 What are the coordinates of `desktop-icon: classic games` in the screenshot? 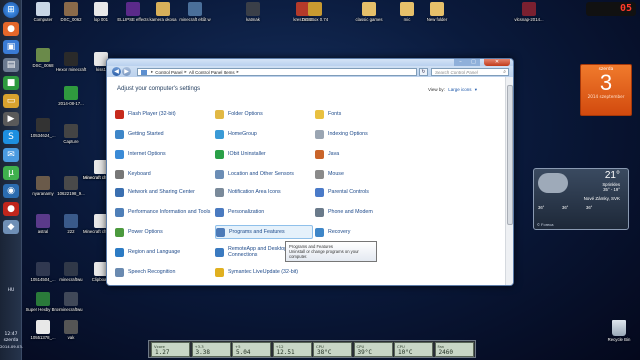 It's located at (369, 12).